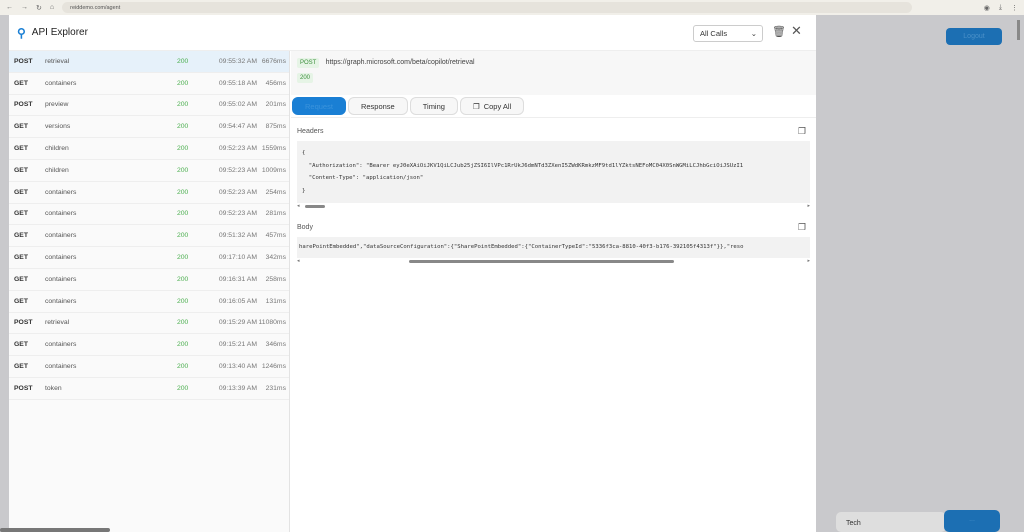  I want to click on browser-toolbar: ← → ↻ ⌂ reiddemo.com/agent ◉ ⤓ ⋮, so click(512, 7).